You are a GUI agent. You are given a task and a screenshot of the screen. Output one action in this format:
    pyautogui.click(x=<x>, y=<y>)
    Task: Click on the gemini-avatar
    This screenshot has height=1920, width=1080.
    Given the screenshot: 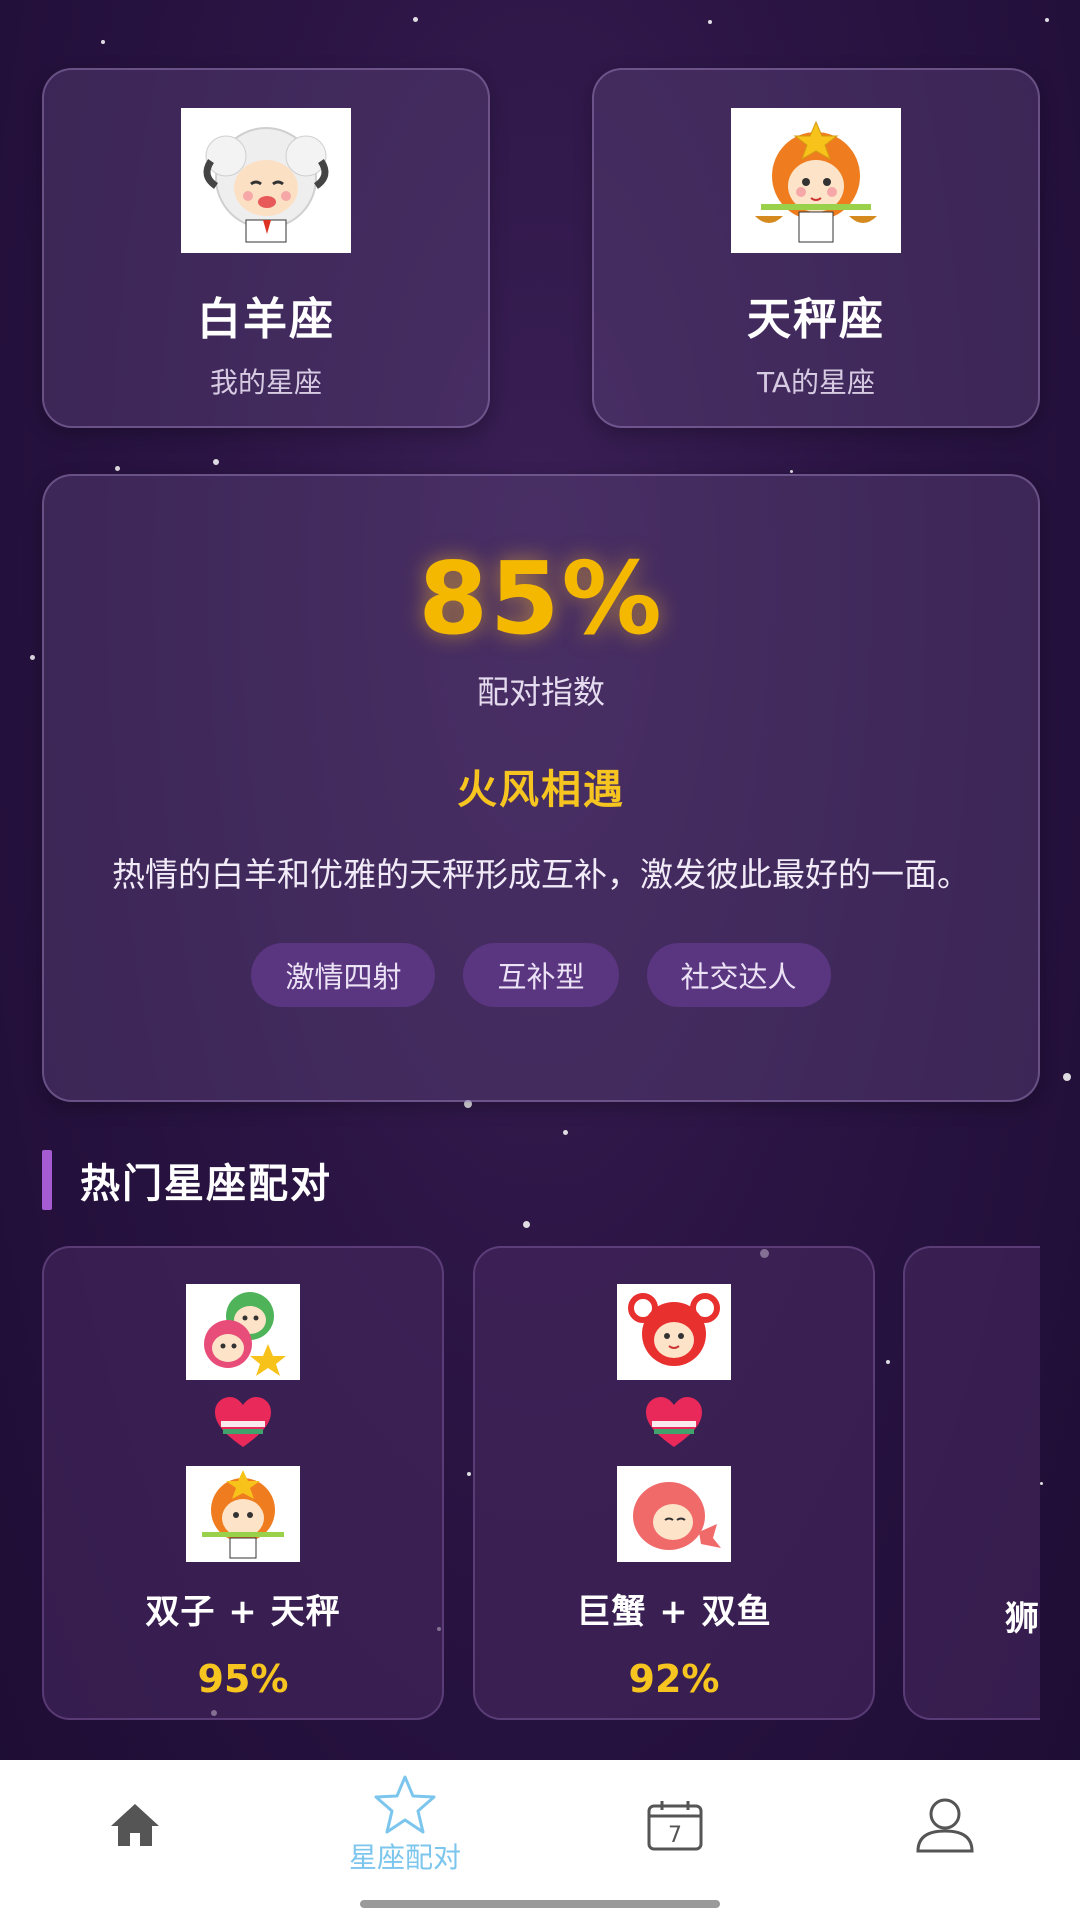 What is the action you would take?
    pyautogui.click(x=243, y=1332)
    